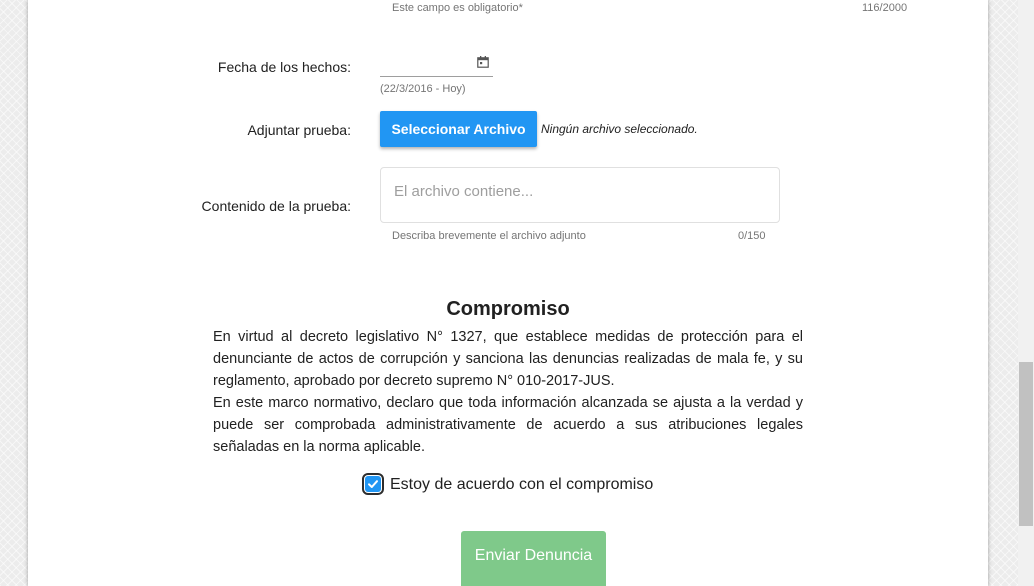 The width and height of the screenshot is (1034, 586). What do you see at coordinates (489, 236) in the screenshot?
I see `content-helper: Describa brevemente el archivo adjunto` at bounding box center [489, 236].